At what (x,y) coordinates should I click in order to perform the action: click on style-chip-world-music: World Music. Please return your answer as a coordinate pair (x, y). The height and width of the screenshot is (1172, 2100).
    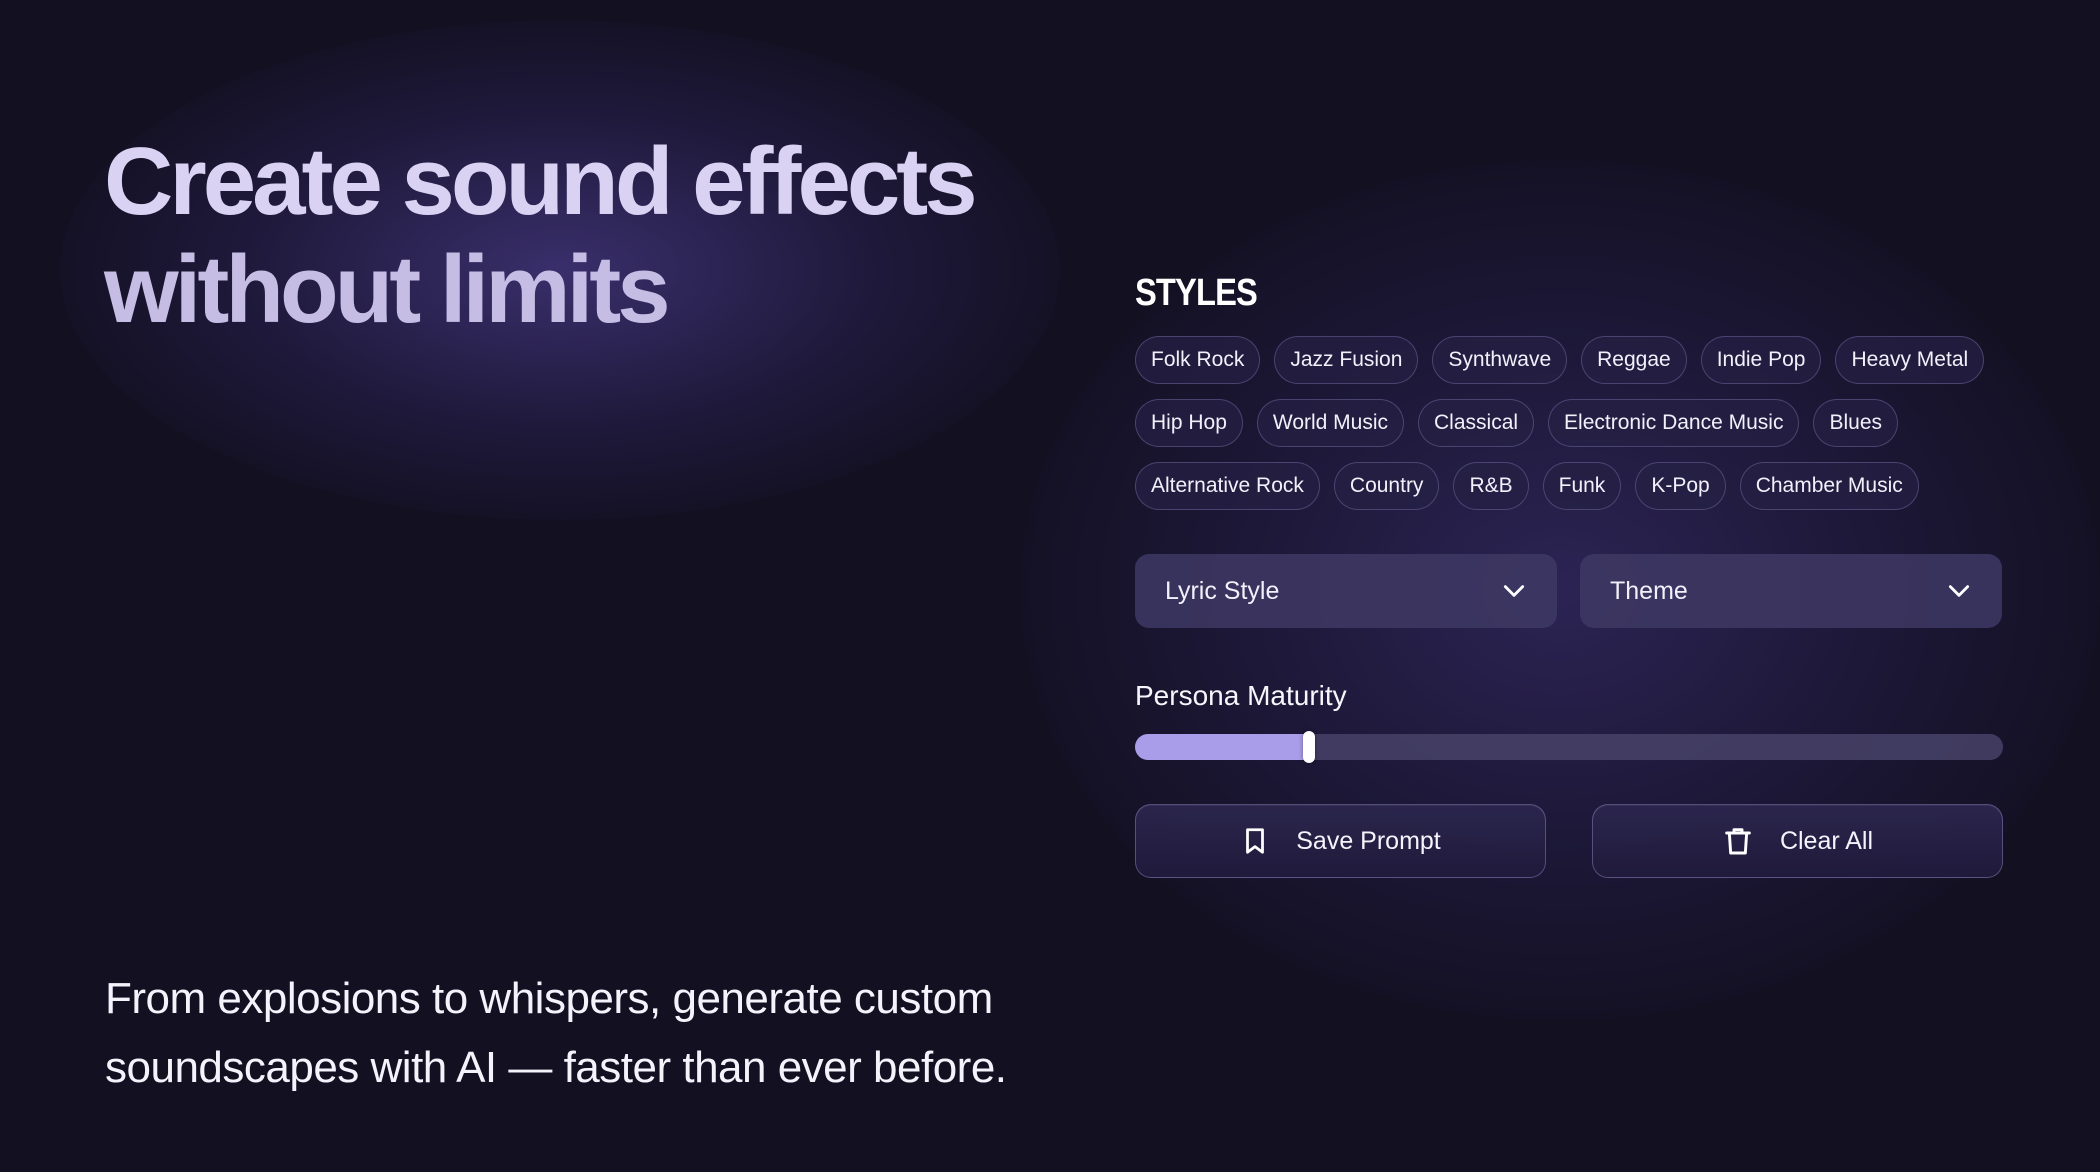
    Looking at the image, I should click on (1330, 423).